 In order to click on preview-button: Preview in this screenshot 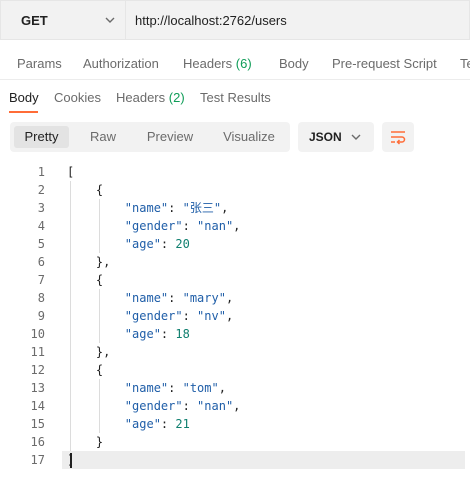, I will do `click(170, 137)`.